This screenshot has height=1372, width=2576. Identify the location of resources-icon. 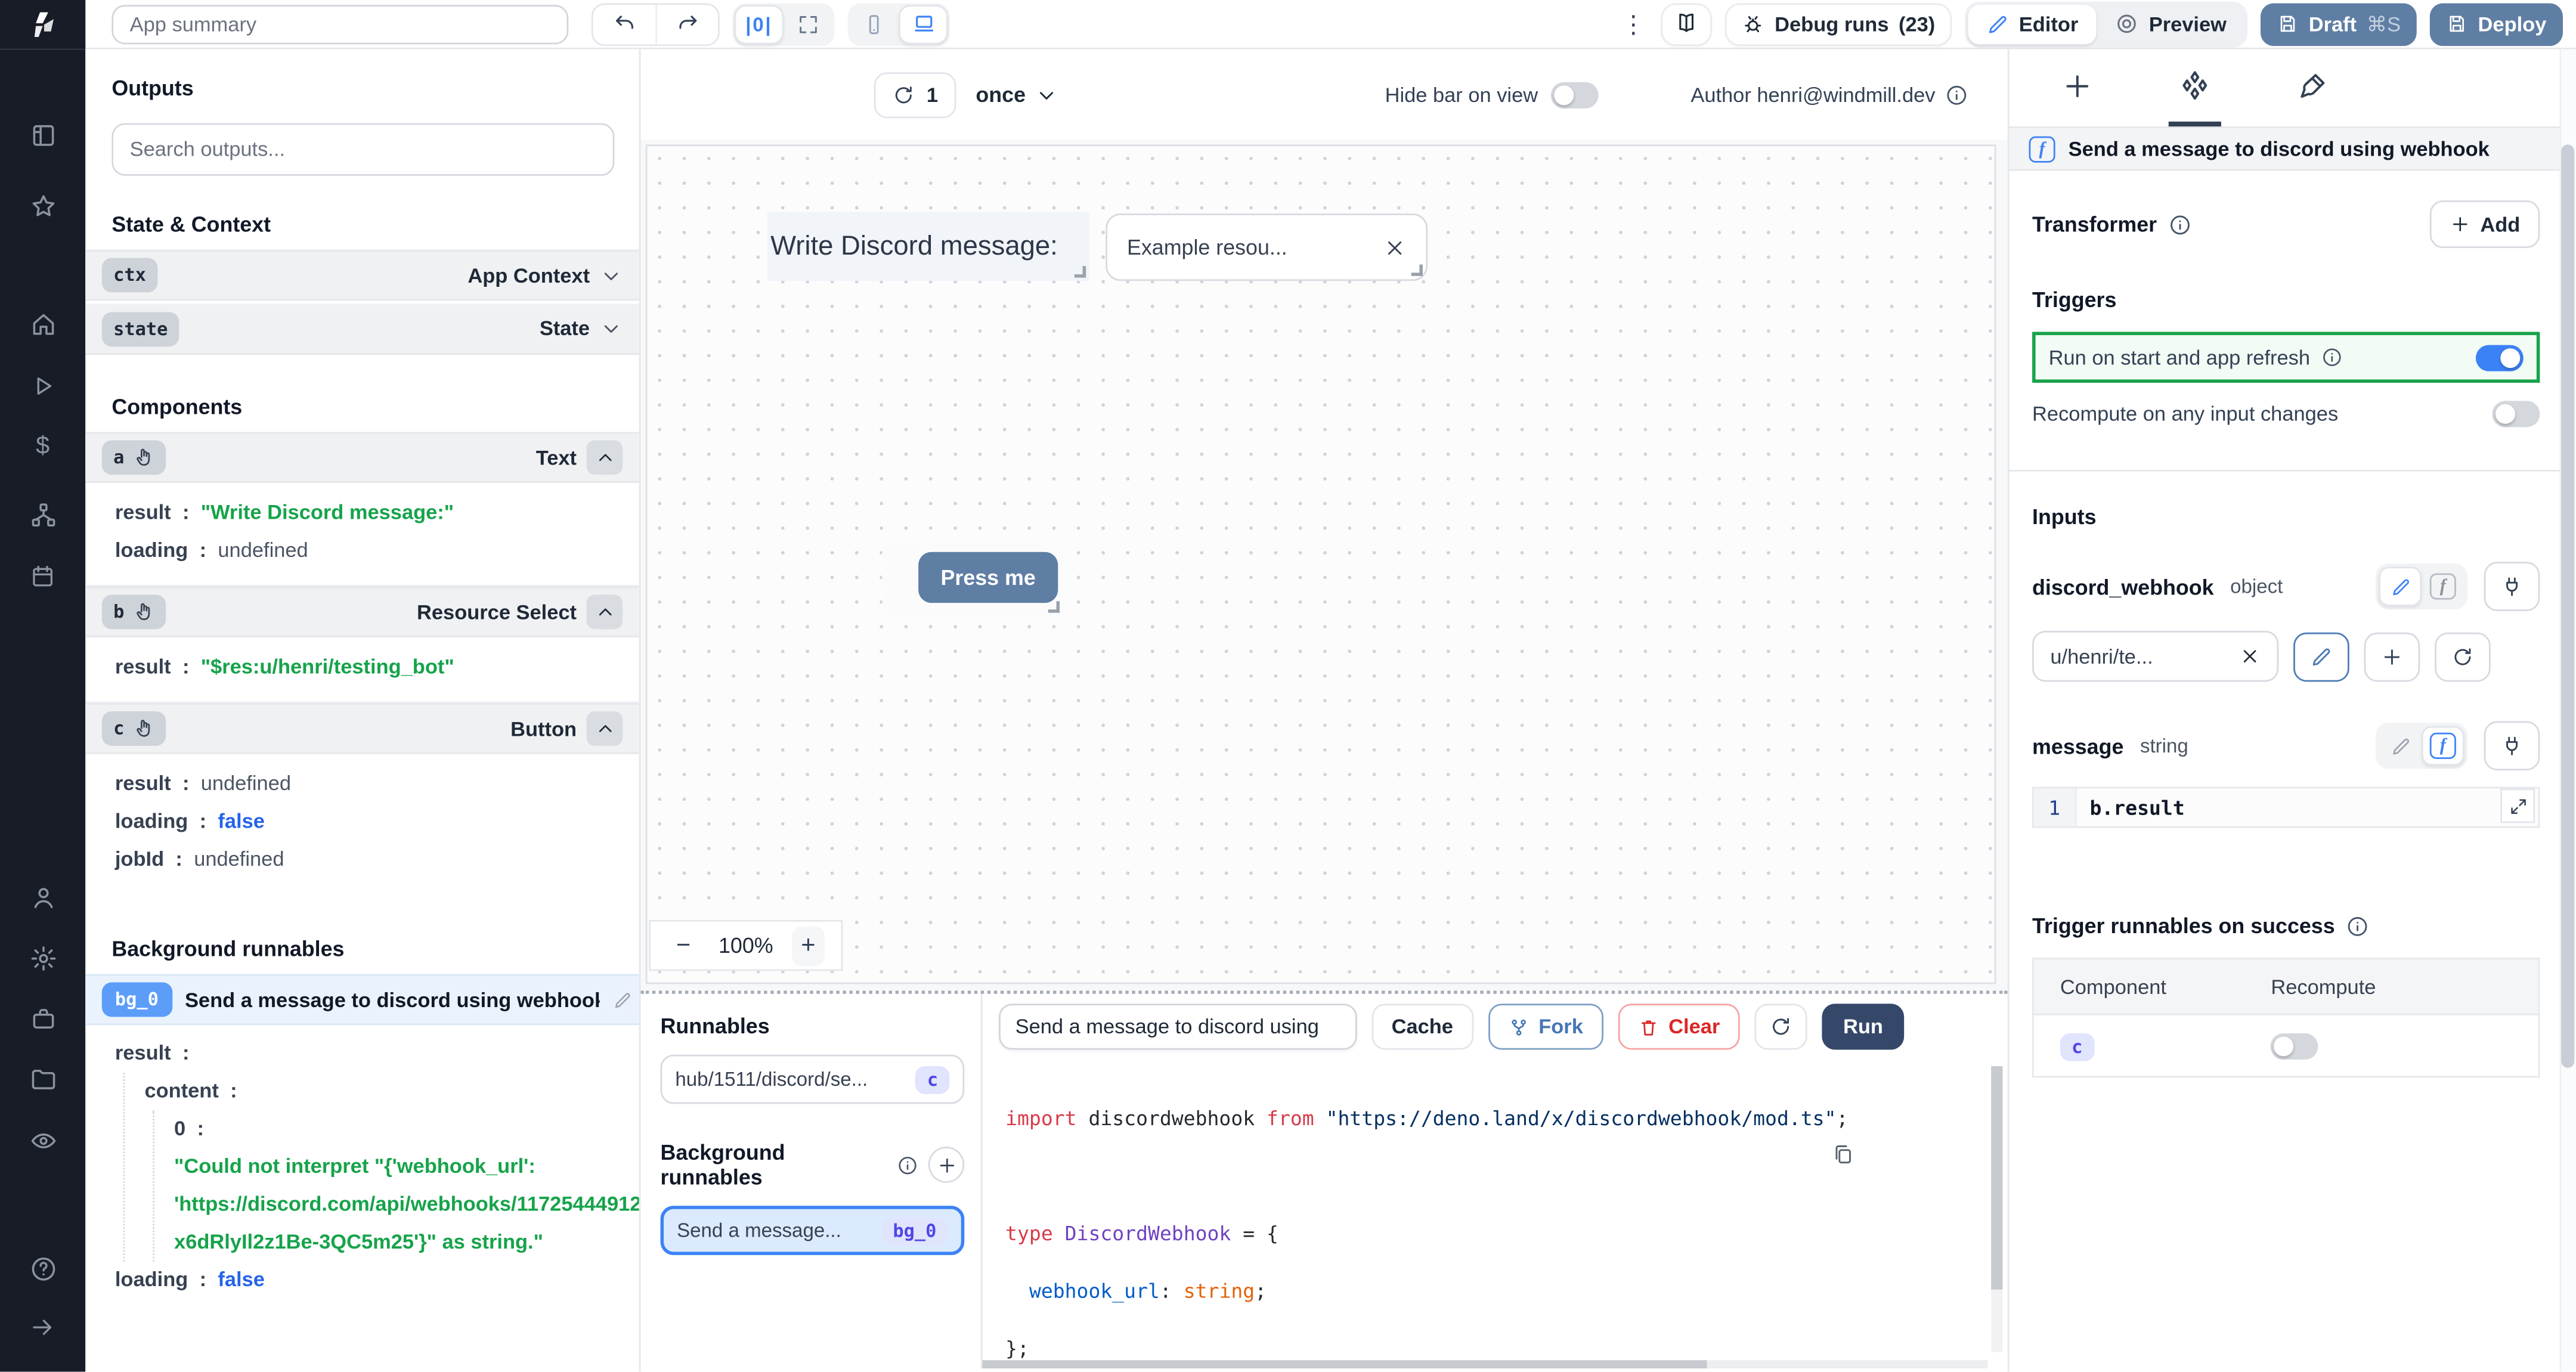
(43, 514).